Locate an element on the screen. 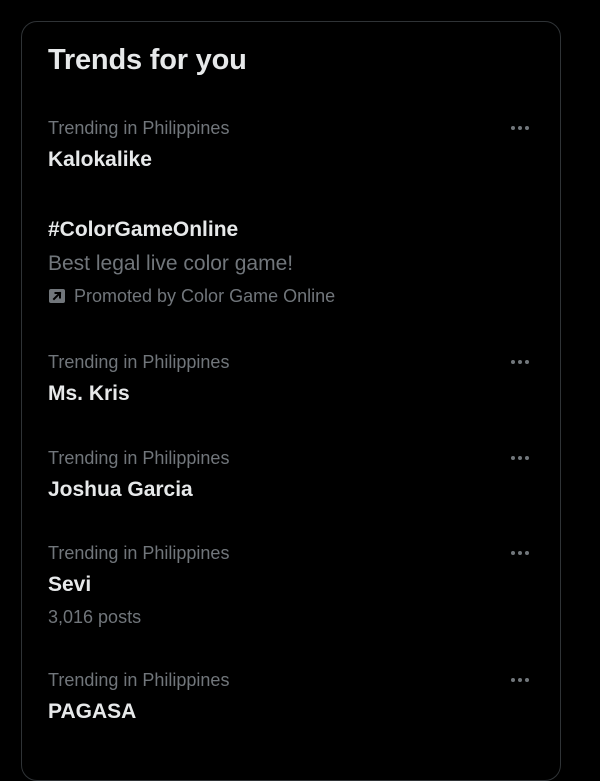 This screenshot has height=781, width=600. promoted-by-label: Promoted by Color Game Online is located at coordinates (205, 296).